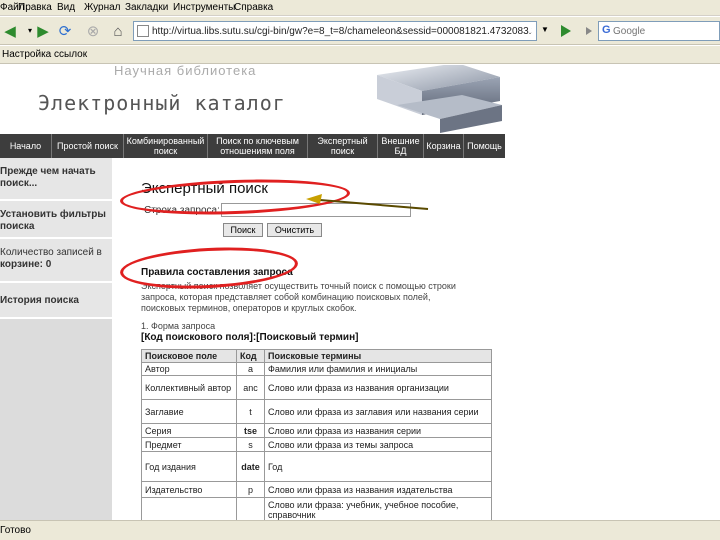 The width and height of the screenshot is (720, 540). I want to click on table-cell: anc, so click(250, 387).